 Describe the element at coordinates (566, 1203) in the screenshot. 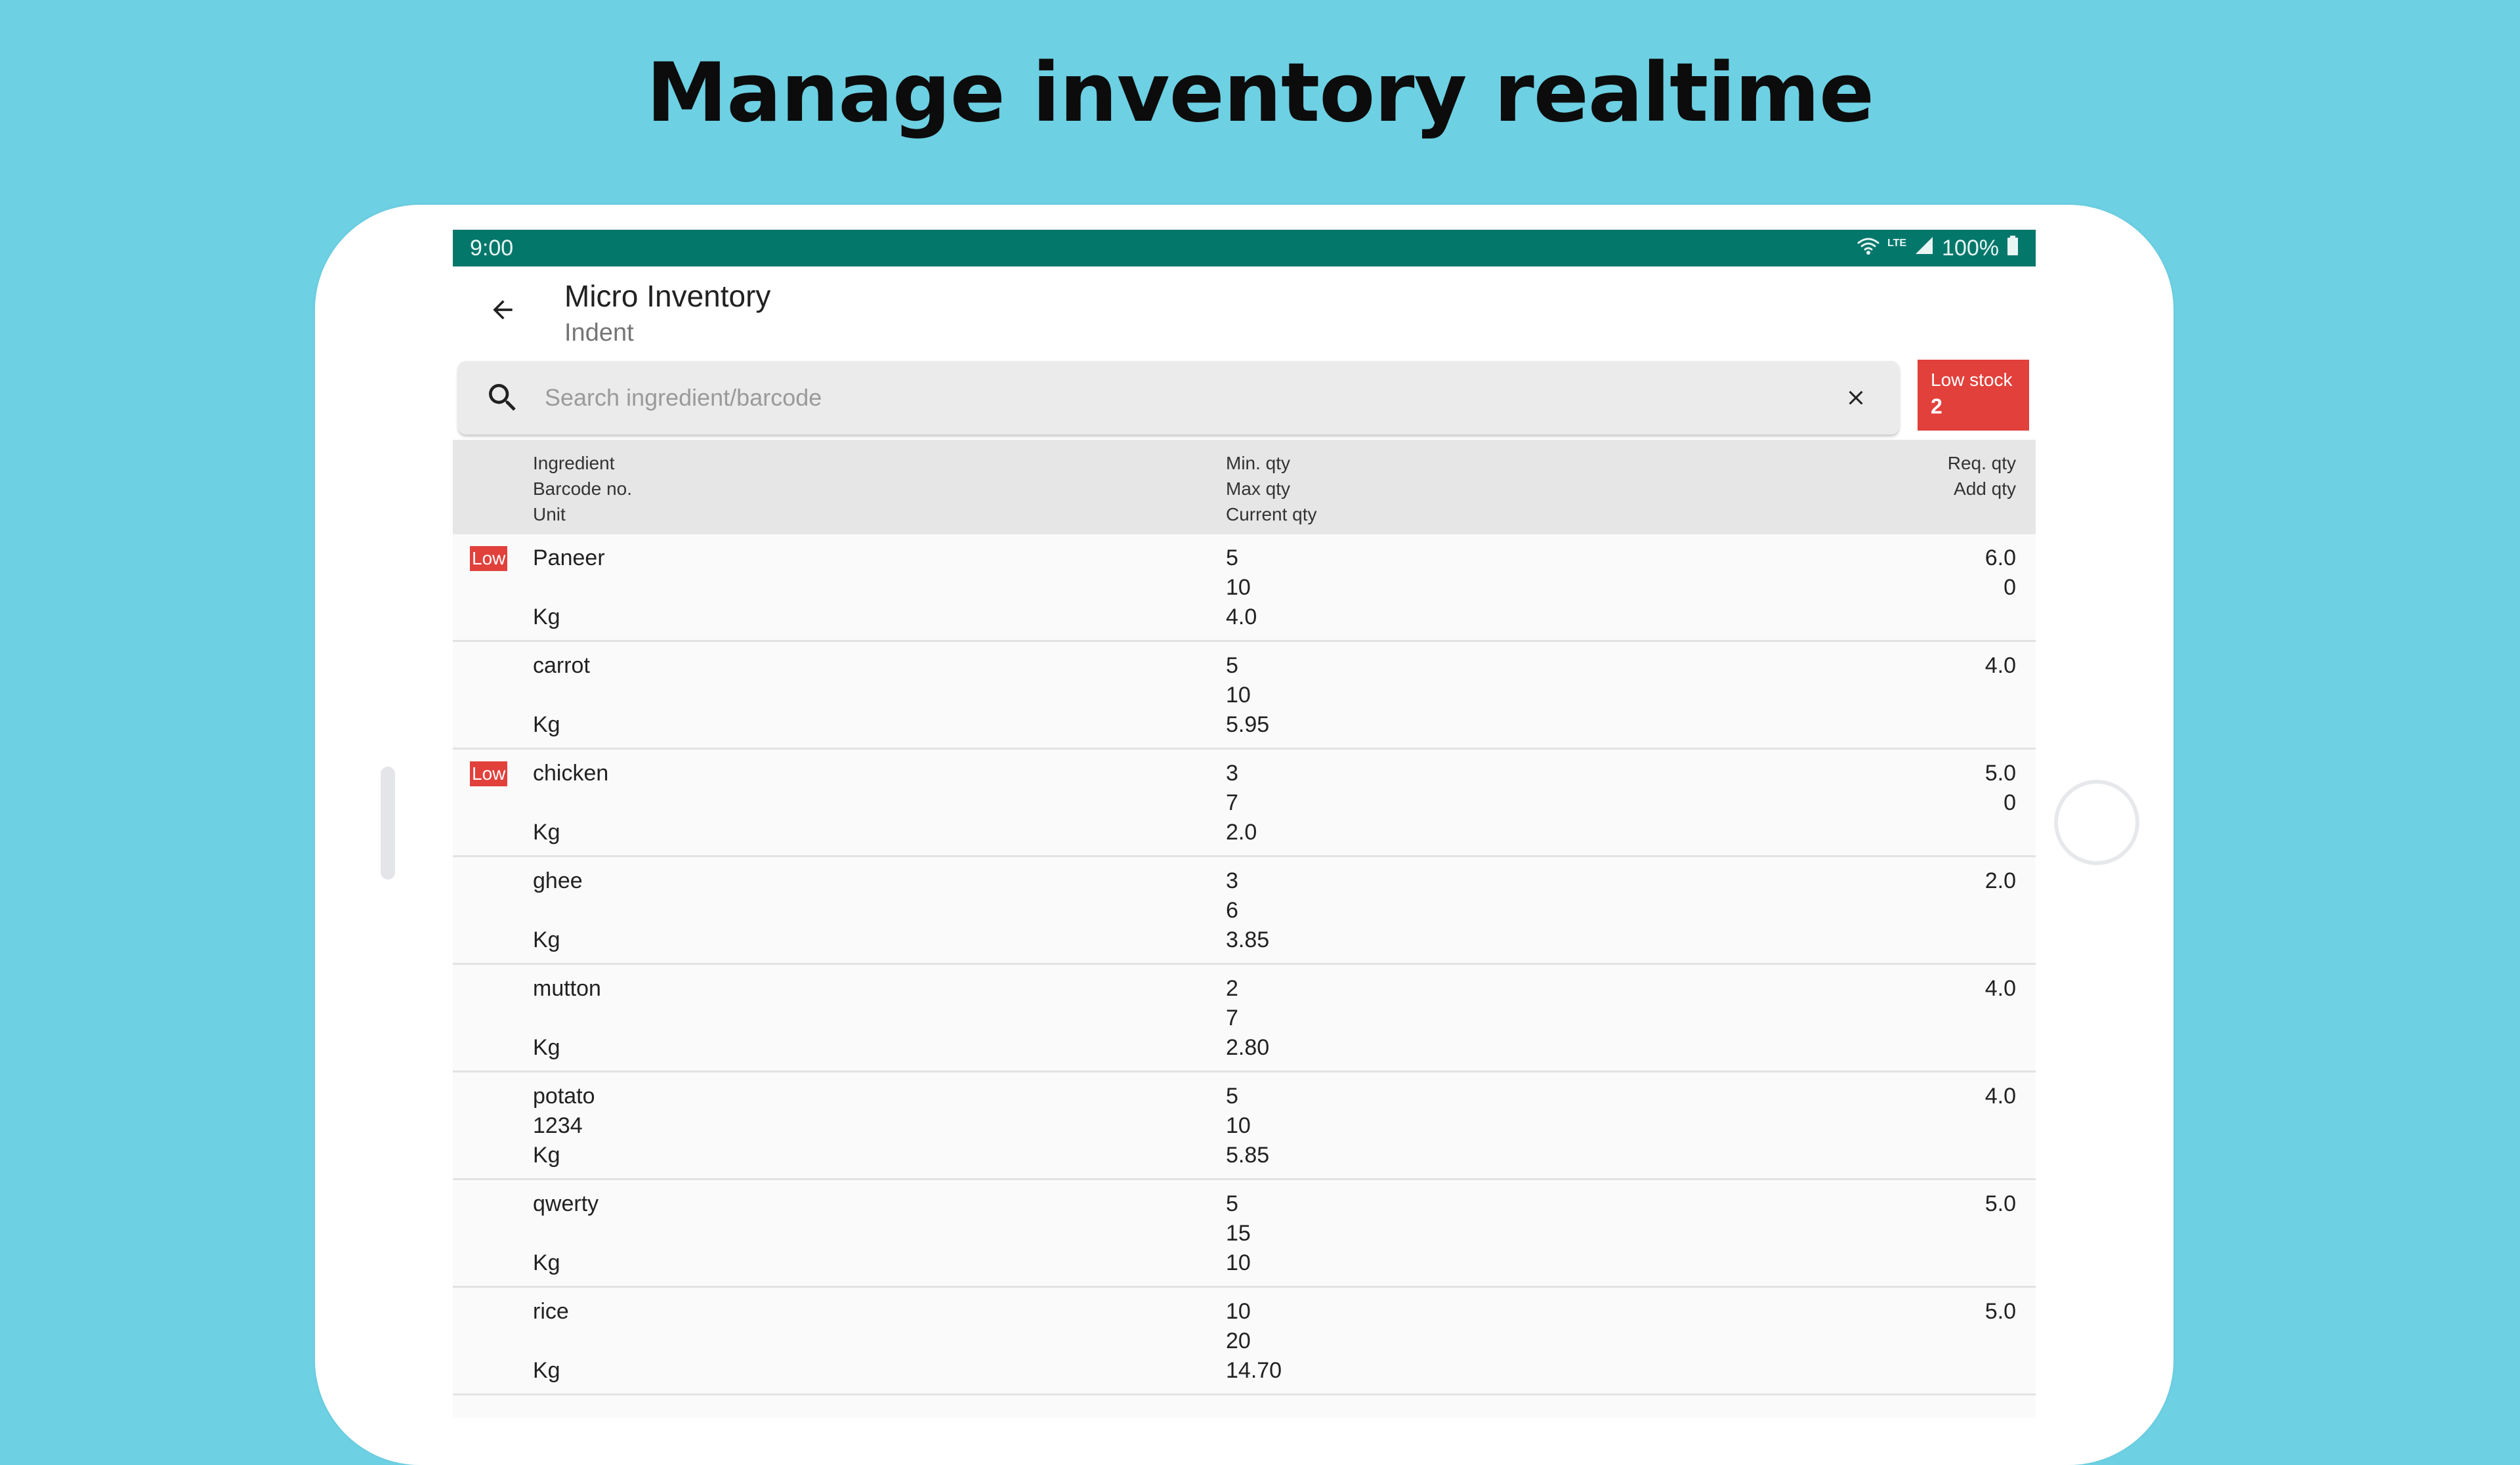

I see `ingredient-name: qwerty` at that location.